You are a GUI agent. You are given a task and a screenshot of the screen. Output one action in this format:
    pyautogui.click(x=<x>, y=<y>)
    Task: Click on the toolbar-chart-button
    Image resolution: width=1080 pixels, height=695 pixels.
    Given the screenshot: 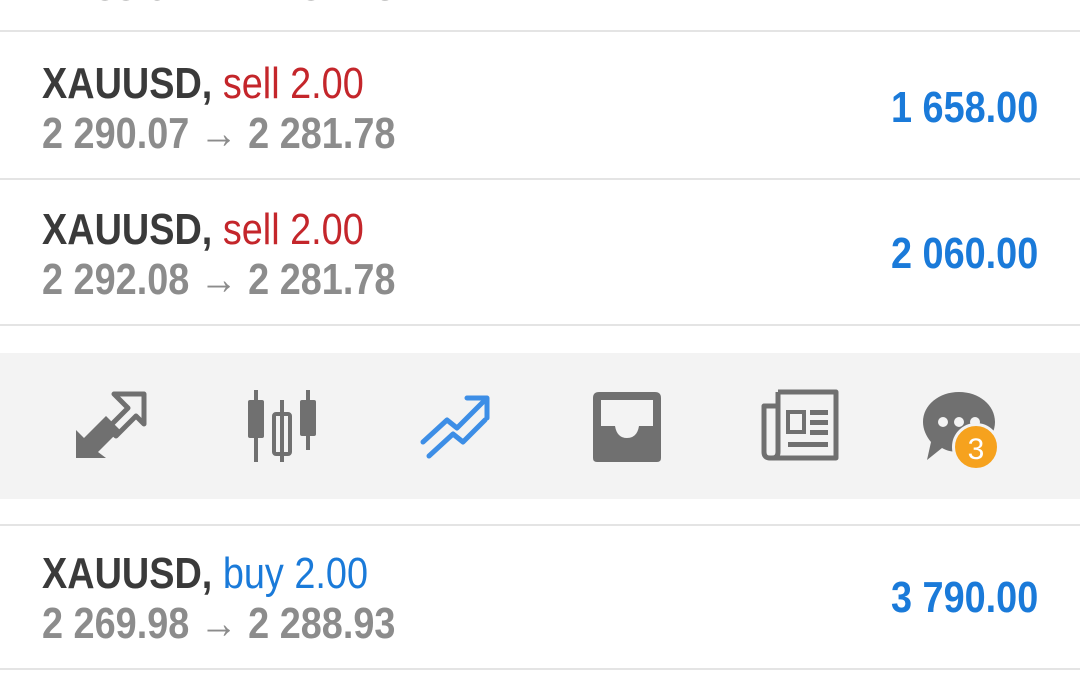 What is the action you would take?
    pyautogui.click(x=282, y=426)
    